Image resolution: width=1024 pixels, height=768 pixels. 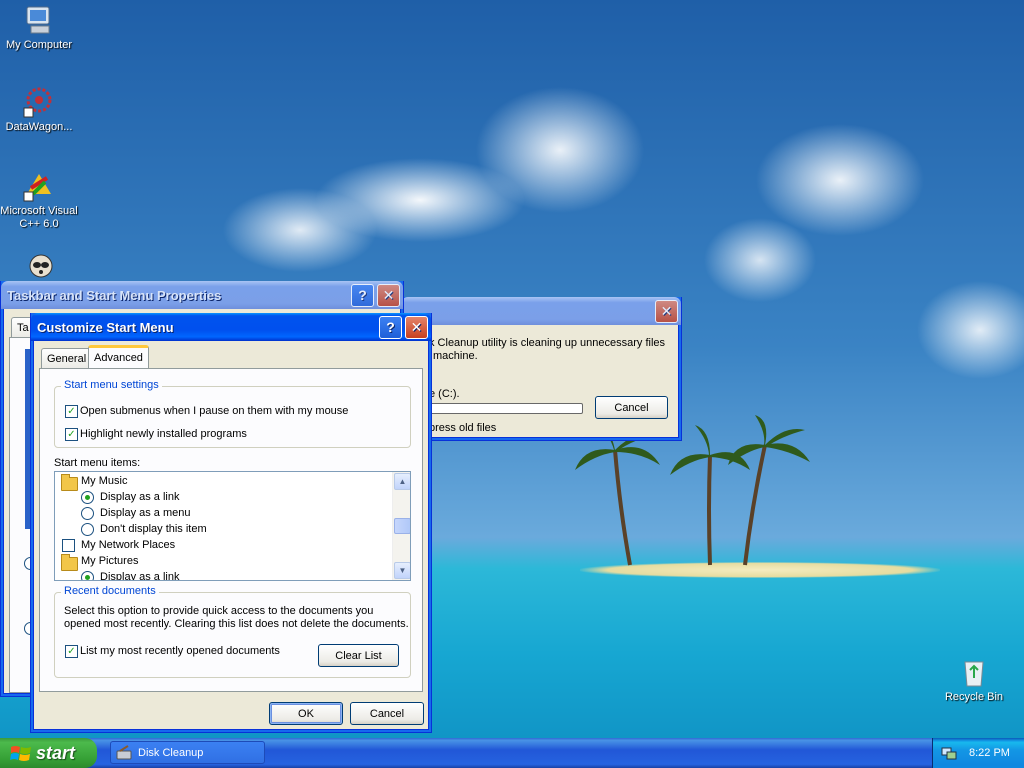 What do you see at coordinates (111, 385) in the screenshot?
I see `start-menu-settings-label: Start menu settings` at bounding box center [111, 385].